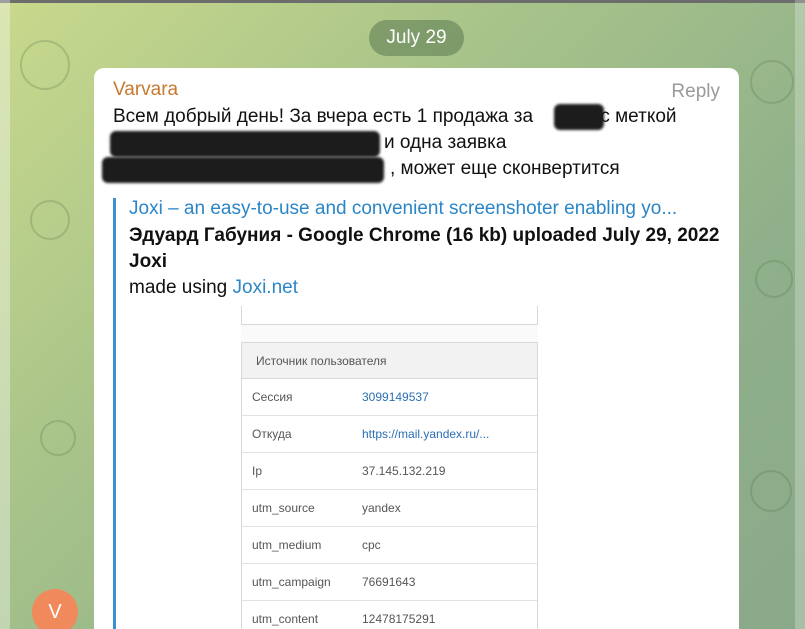 The width and height of the screenshot is (805, 629). Describe the element at coordinates (638, 116) in the screenshot. I see `message-text: с меткой` at that location.